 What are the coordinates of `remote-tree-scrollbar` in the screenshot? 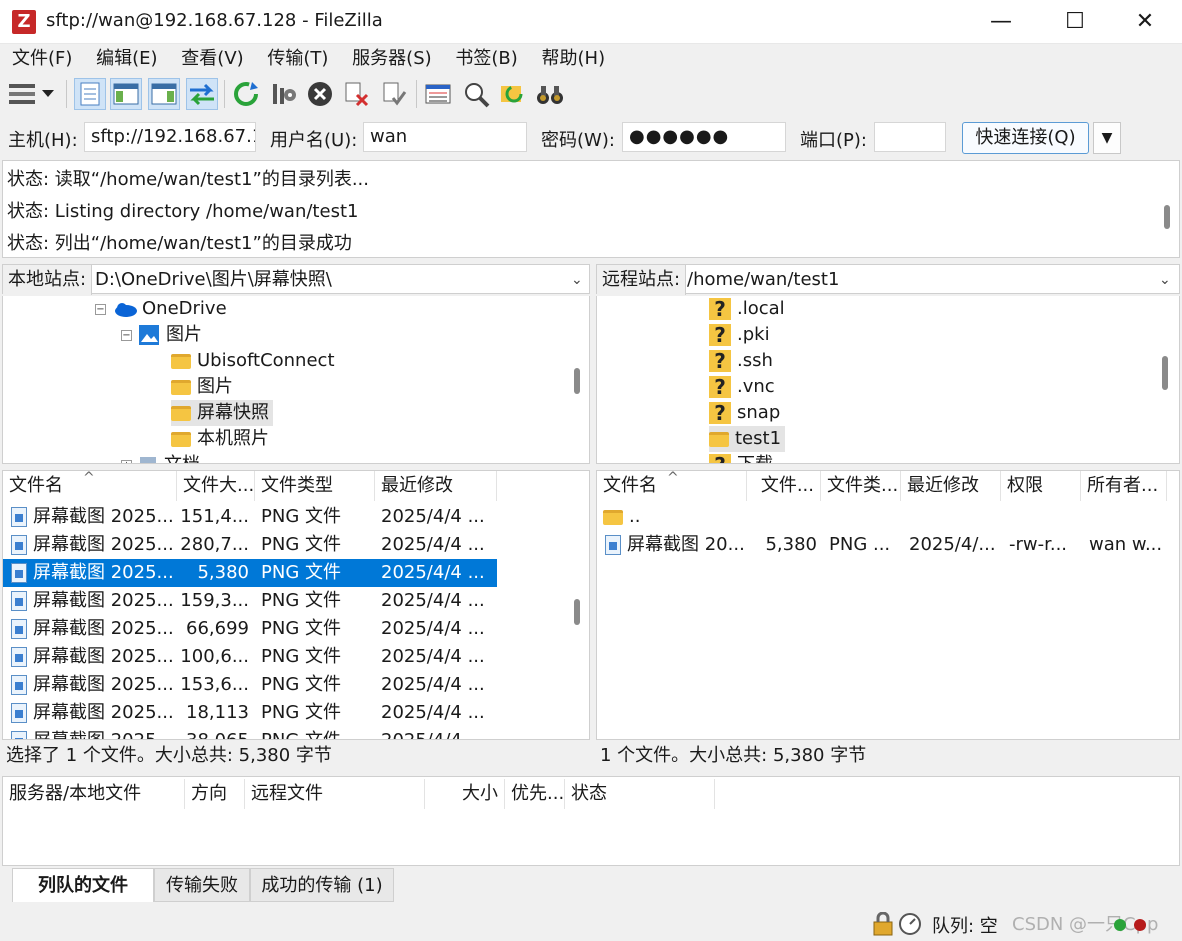 It's located at (1165, 373).